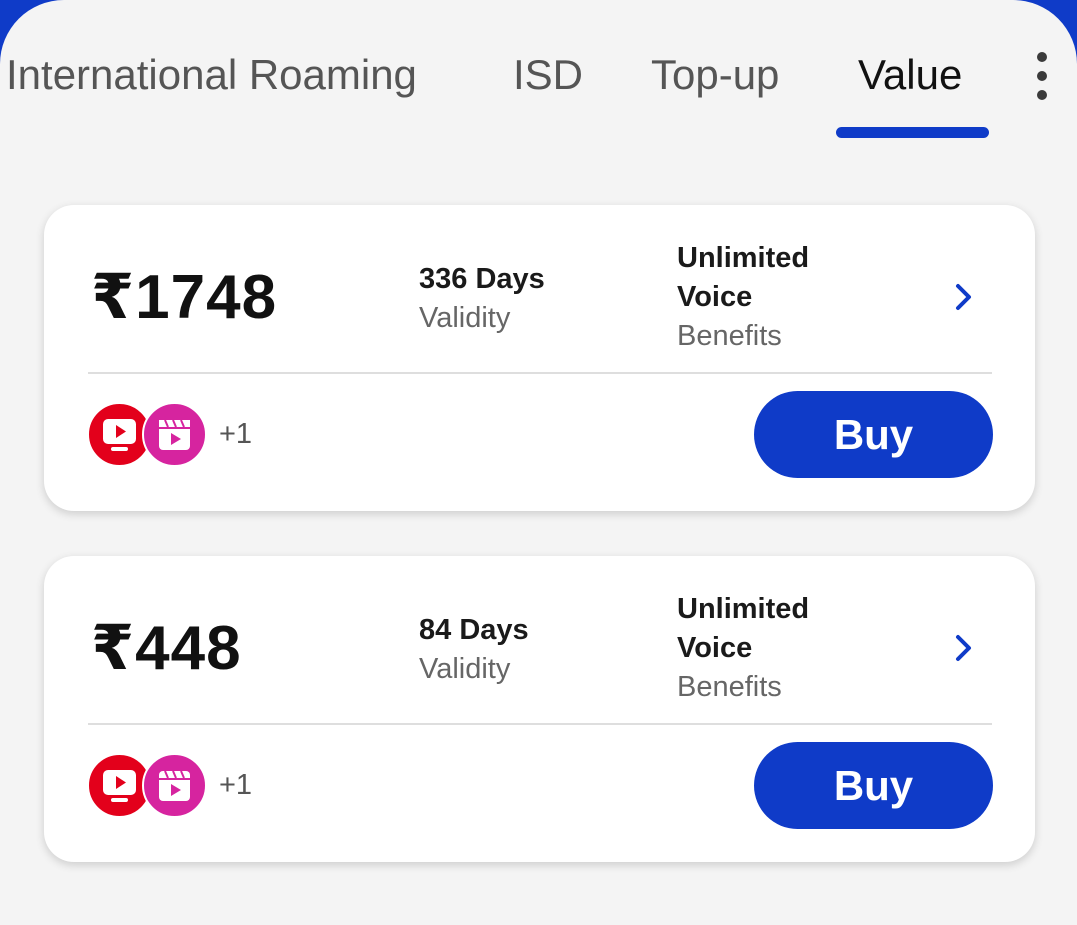  I want to click on active-tab-indicator, so click(912, 132).